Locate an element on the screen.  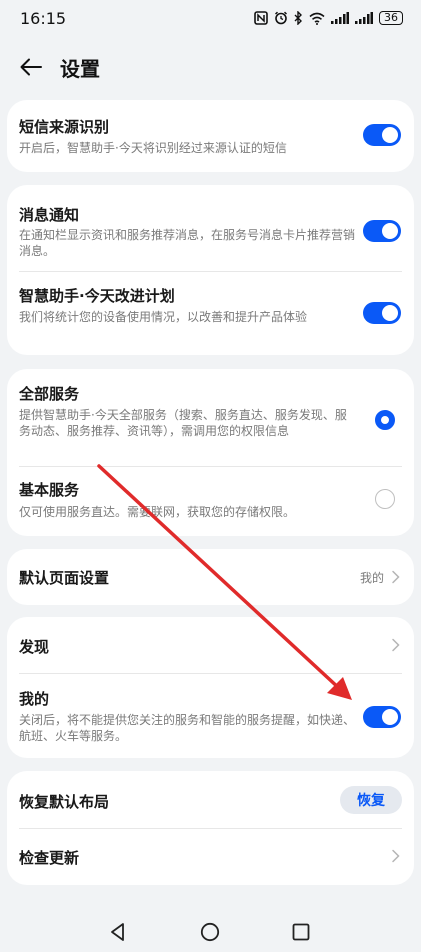
basic-services-radio is located at coordinates (385, 499).